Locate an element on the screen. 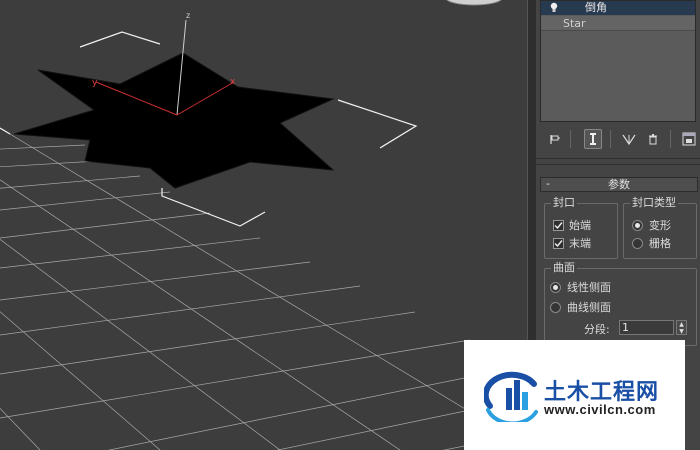  axis-z-label: z is located at coordinates (188, 15).